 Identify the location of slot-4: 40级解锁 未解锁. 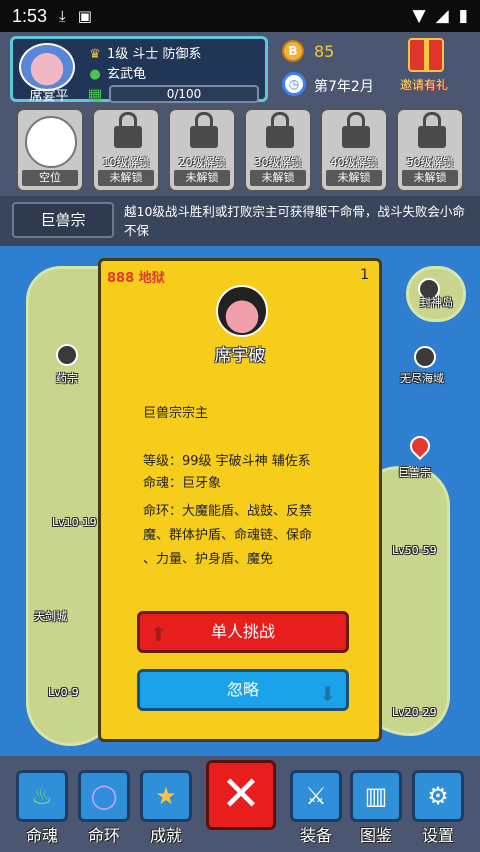
(354, 150).